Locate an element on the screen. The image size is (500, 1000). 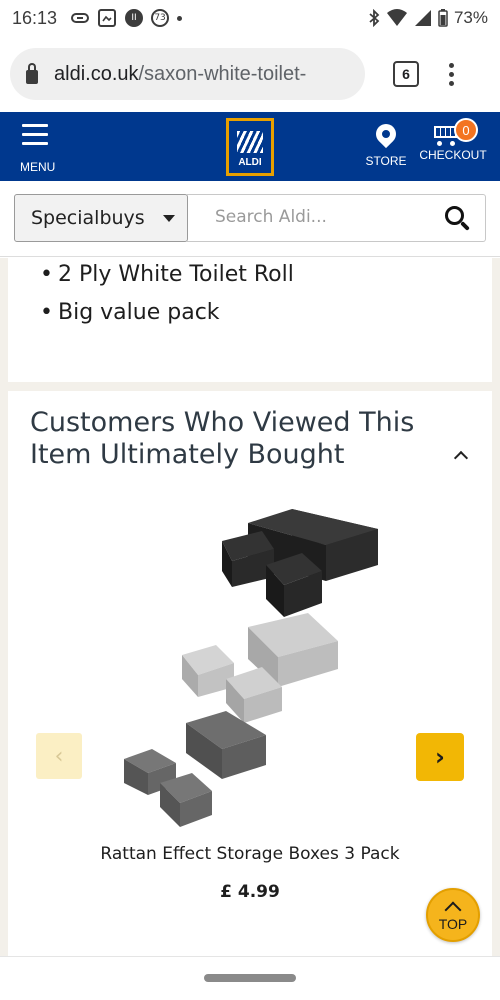
product-price: £ 4.99 is located at coordinates (250, 892).